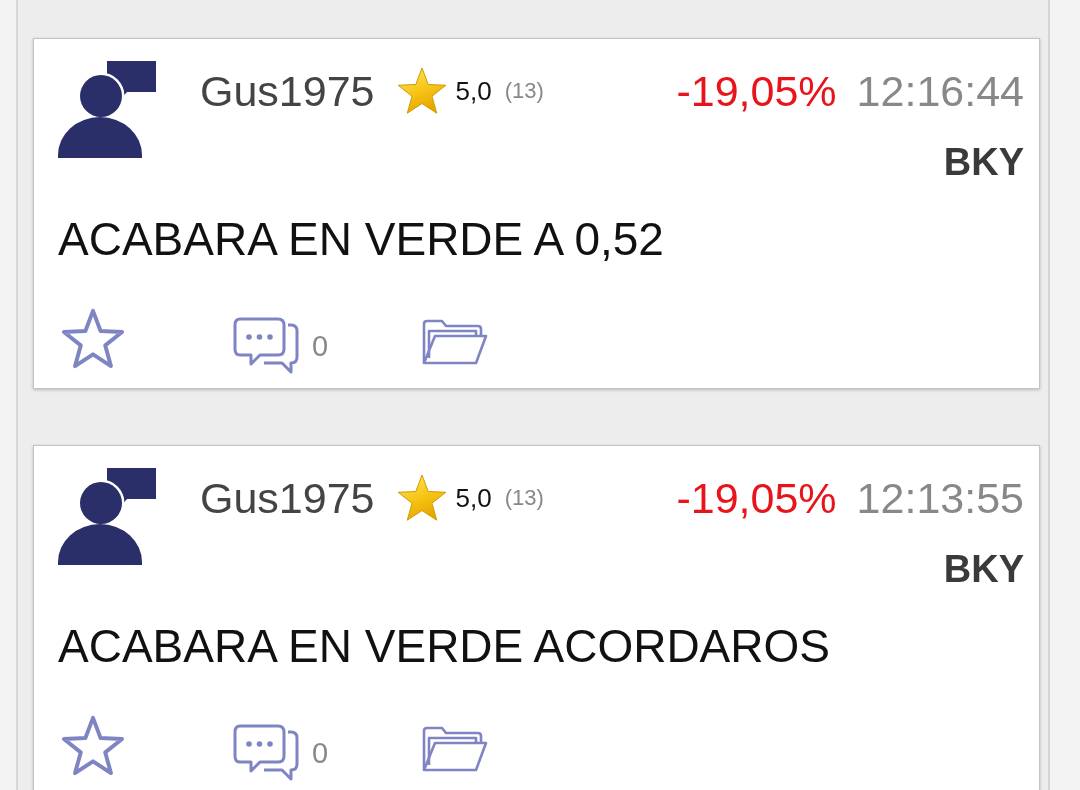 This screenshot has width=1080, height=790. I want to click on post-message: ACABARA EN VERDE ACORDAROS, so click(444, 647).